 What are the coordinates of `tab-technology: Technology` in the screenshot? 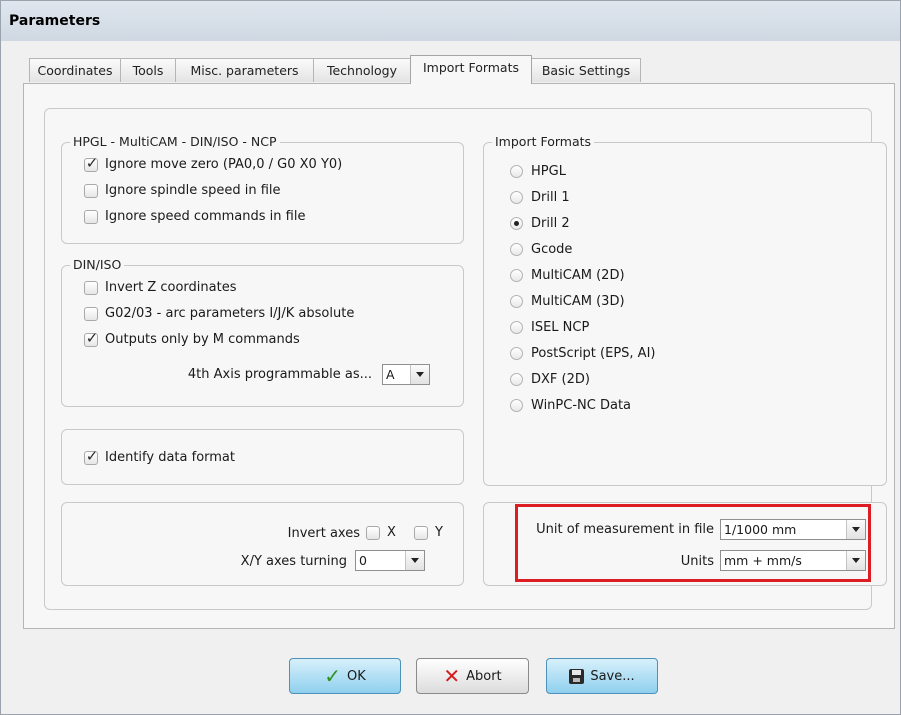 It's located at (362, 70).